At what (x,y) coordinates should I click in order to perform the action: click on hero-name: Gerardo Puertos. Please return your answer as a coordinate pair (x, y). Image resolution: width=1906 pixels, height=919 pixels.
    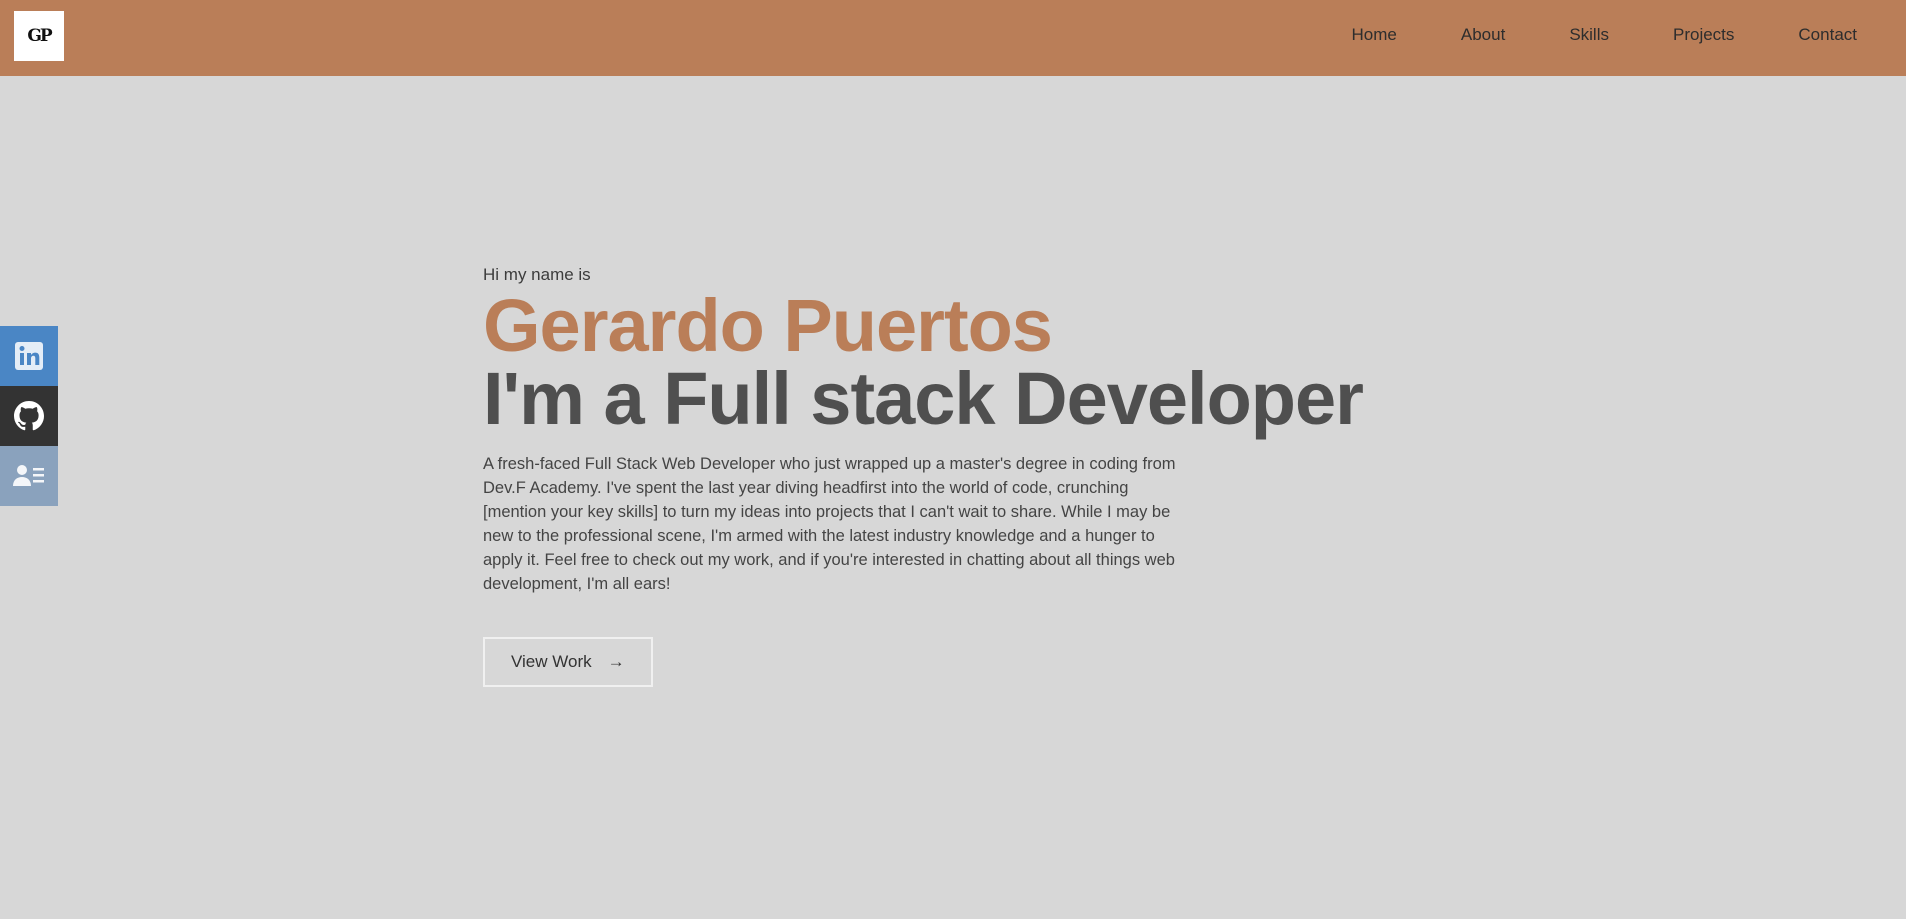
    Looking at the image, I should click on (768, 325).